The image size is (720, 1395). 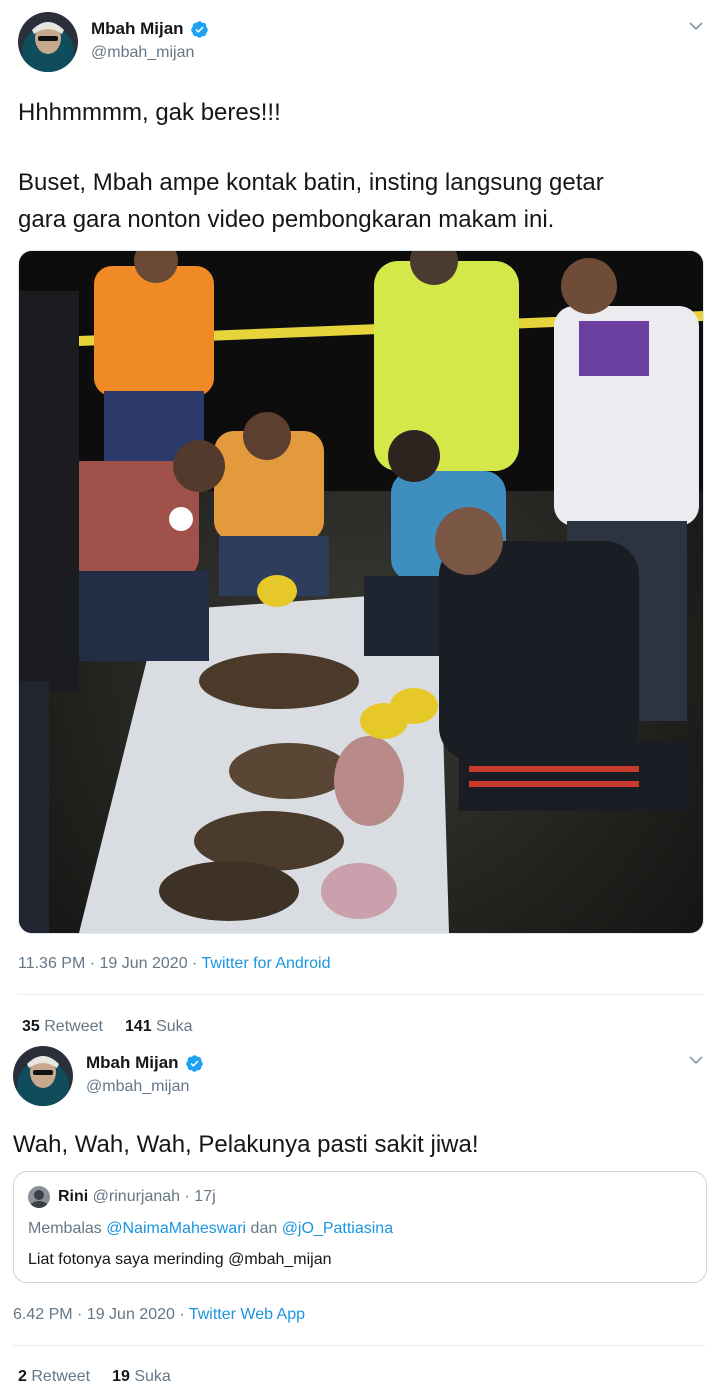 I want to click on engagement-stats: 35 Retweet 141 Suka, so click(x=107, y=1027).